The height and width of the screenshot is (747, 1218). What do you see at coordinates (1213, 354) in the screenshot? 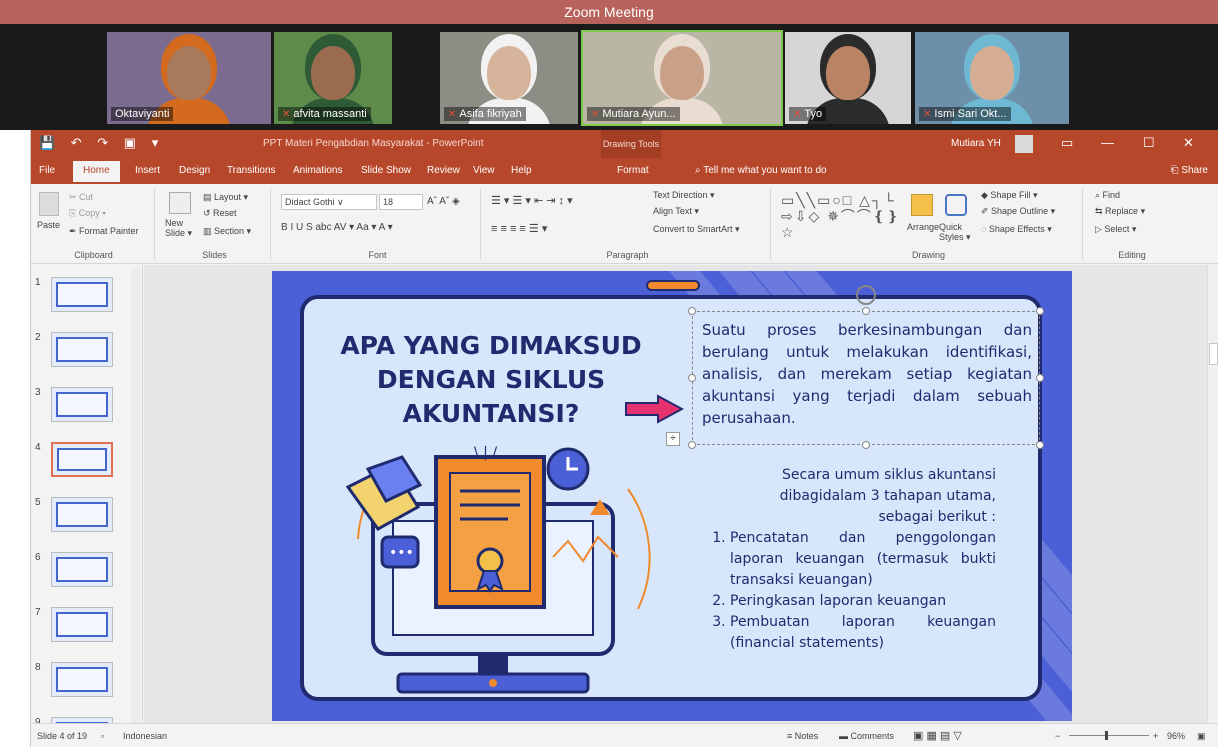
I see `scrollbar-thumb` at bounding box center [1213, 354].